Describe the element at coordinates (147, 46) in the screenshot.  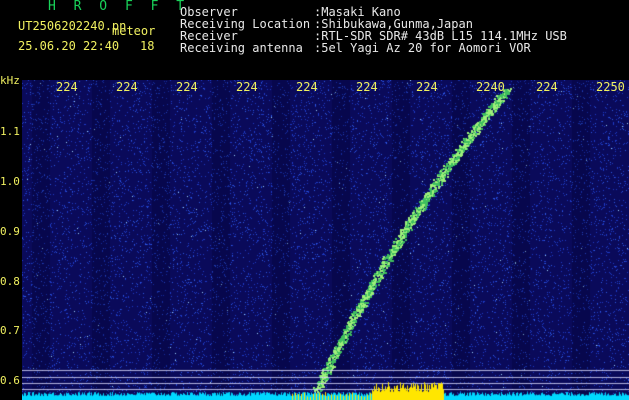
I see `meteor-count: 18` at that location.